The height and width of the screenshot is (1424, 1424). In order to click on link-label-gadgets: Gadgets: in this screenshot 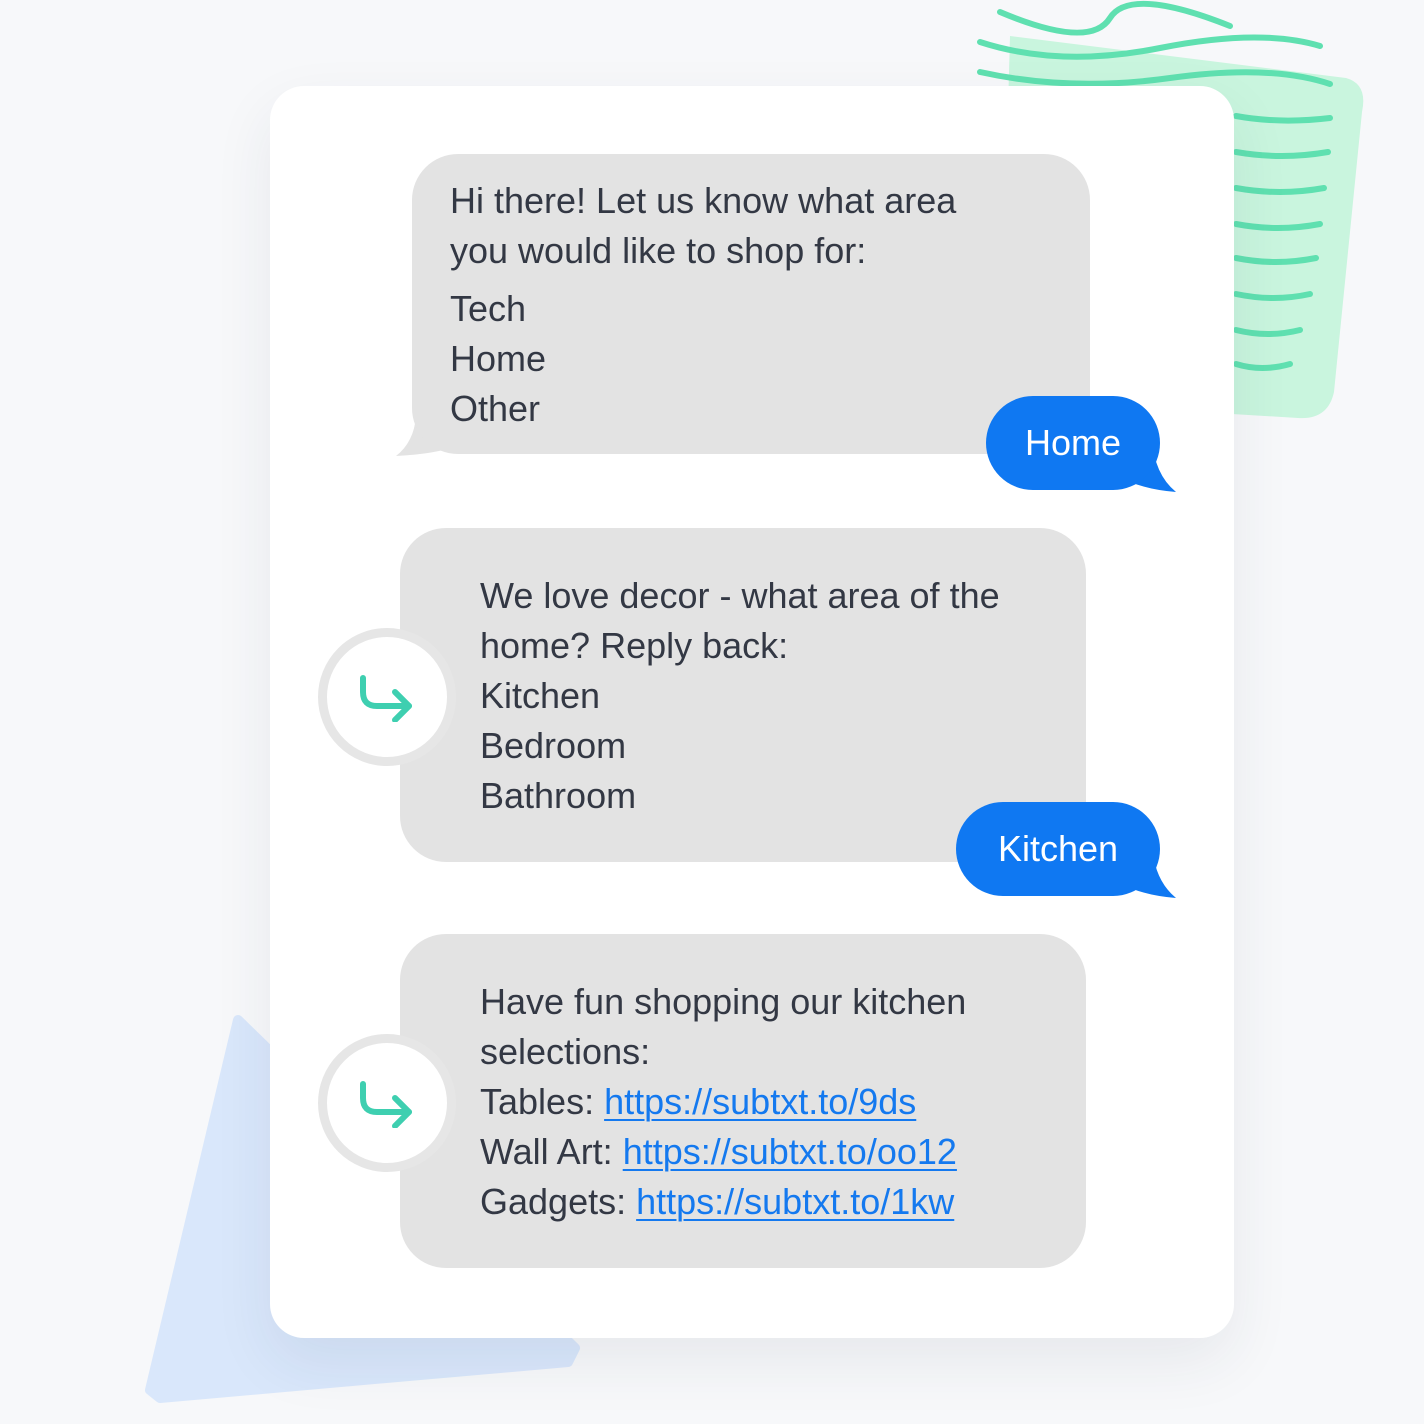, I will do `click(553, 1201)`.